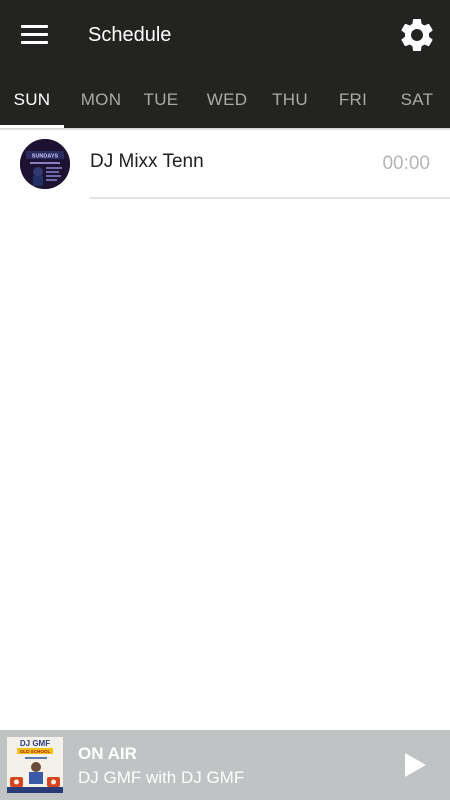 This screenshot has width=450, height=800. Describe the element at coordinates (161, 777) in the screenshot. I see `now-playing-text: DJ GMF with DJ GMF` at that location.